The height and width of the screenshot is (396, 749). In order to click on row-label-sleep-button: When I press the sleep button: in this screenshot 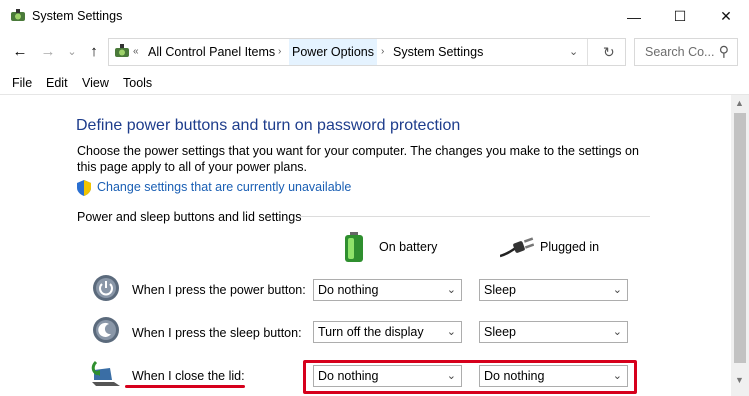, I will do `click(217, 333)`.